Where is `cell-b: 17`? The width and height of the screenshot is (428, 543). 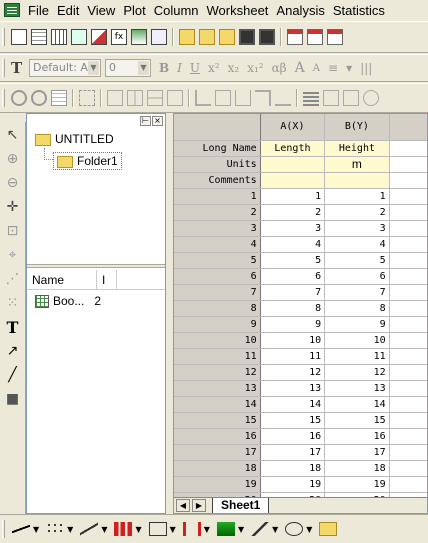
cell-b: 17 is located at coordinates (357, 452).